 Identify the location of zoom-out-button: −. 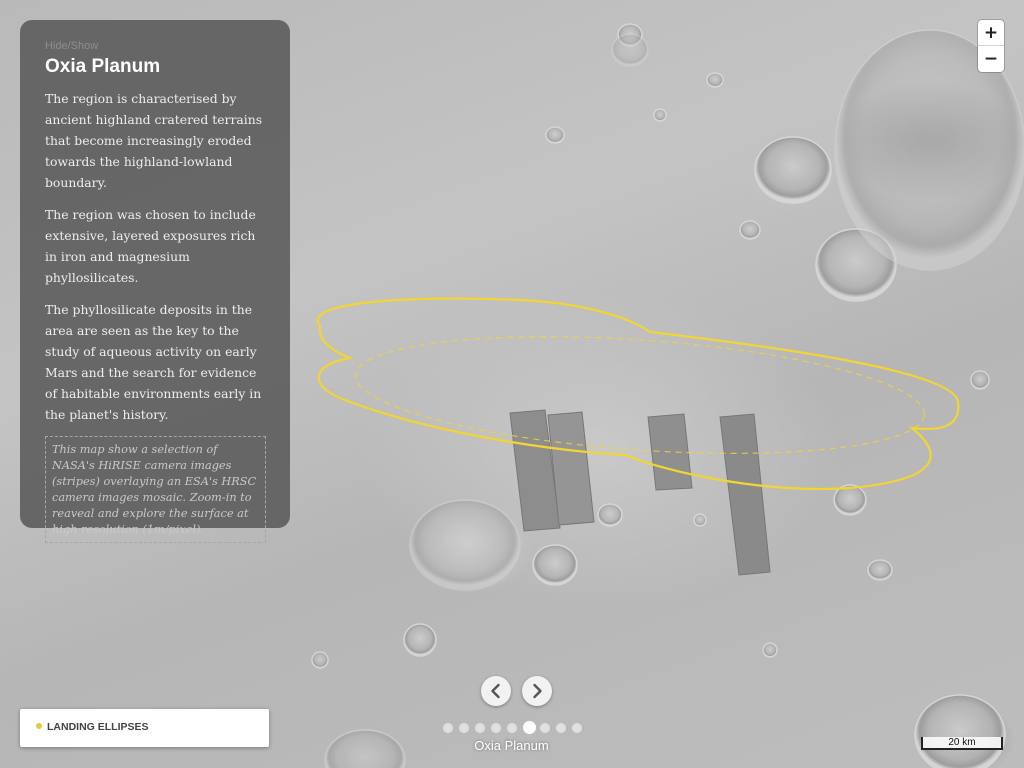
(991, 59).